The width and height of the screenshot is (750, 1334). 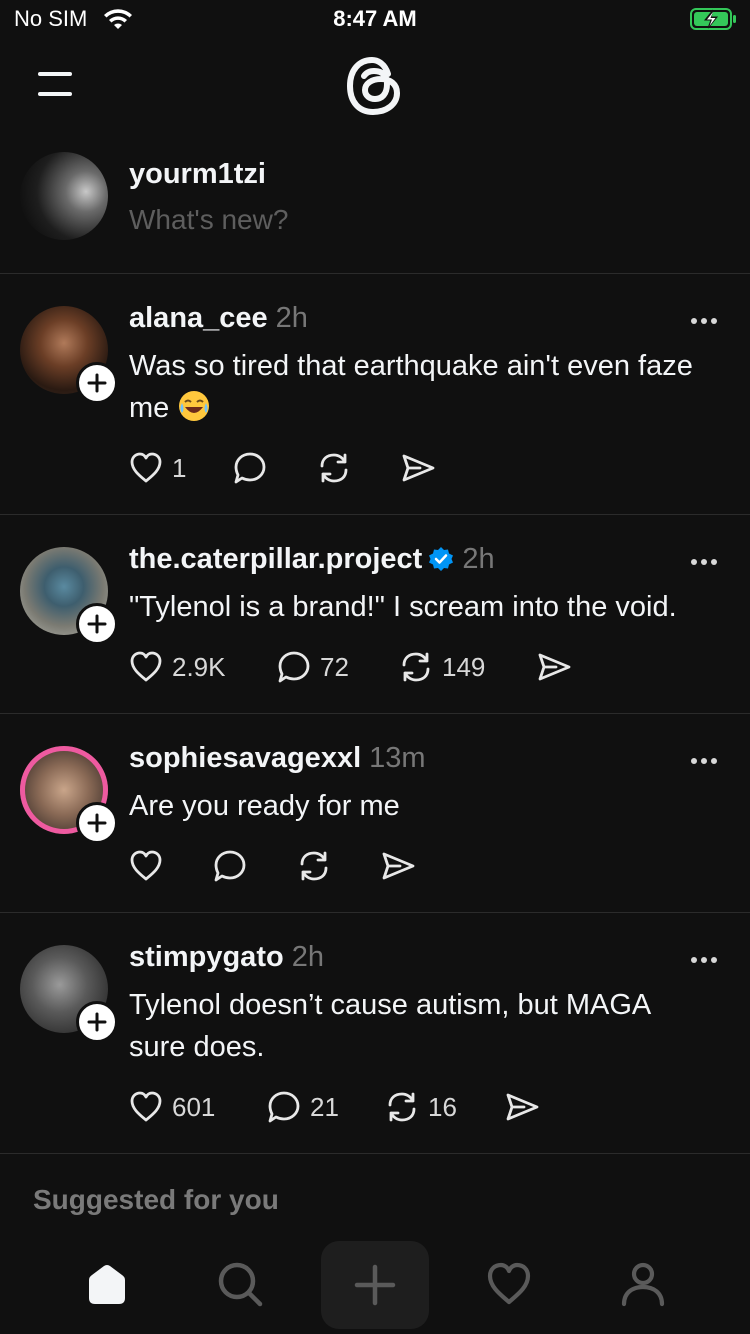 I want to click on clock: 8:47 AM, so click(x=375, y=18).